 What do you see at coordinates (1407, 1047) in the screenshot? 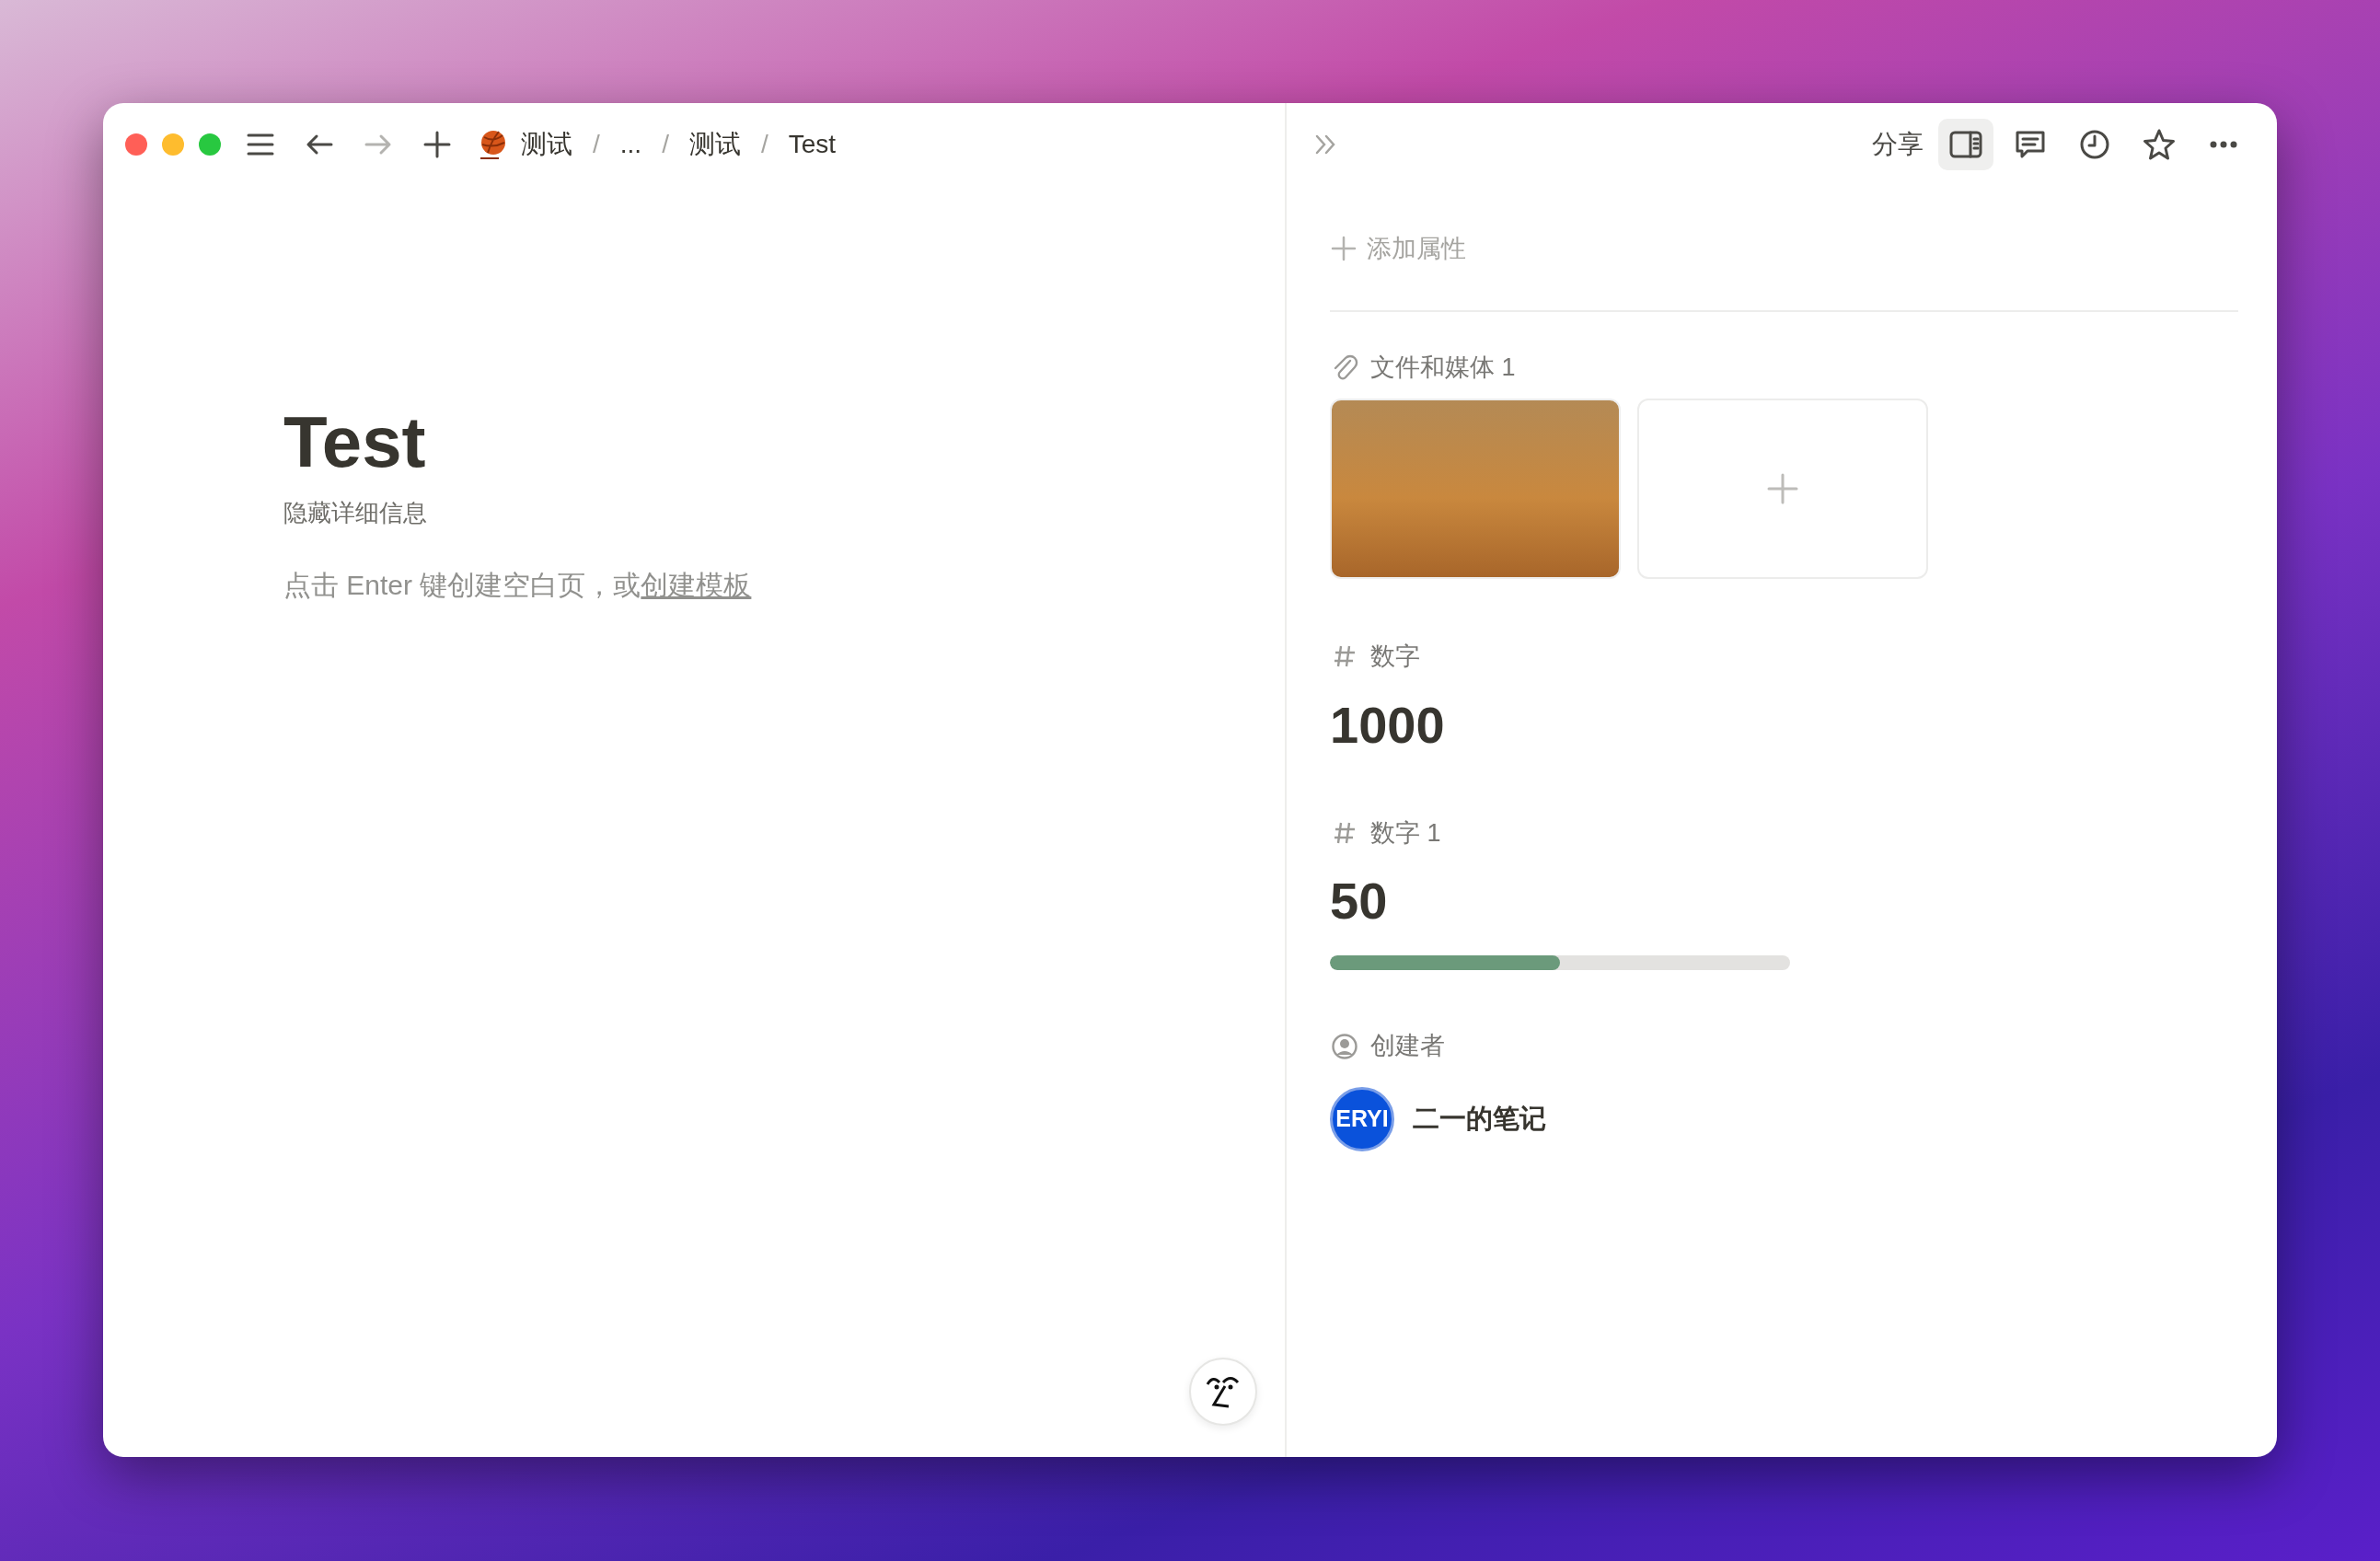
I see `property-label: 创建者` at bounding box center [1407, 1047].